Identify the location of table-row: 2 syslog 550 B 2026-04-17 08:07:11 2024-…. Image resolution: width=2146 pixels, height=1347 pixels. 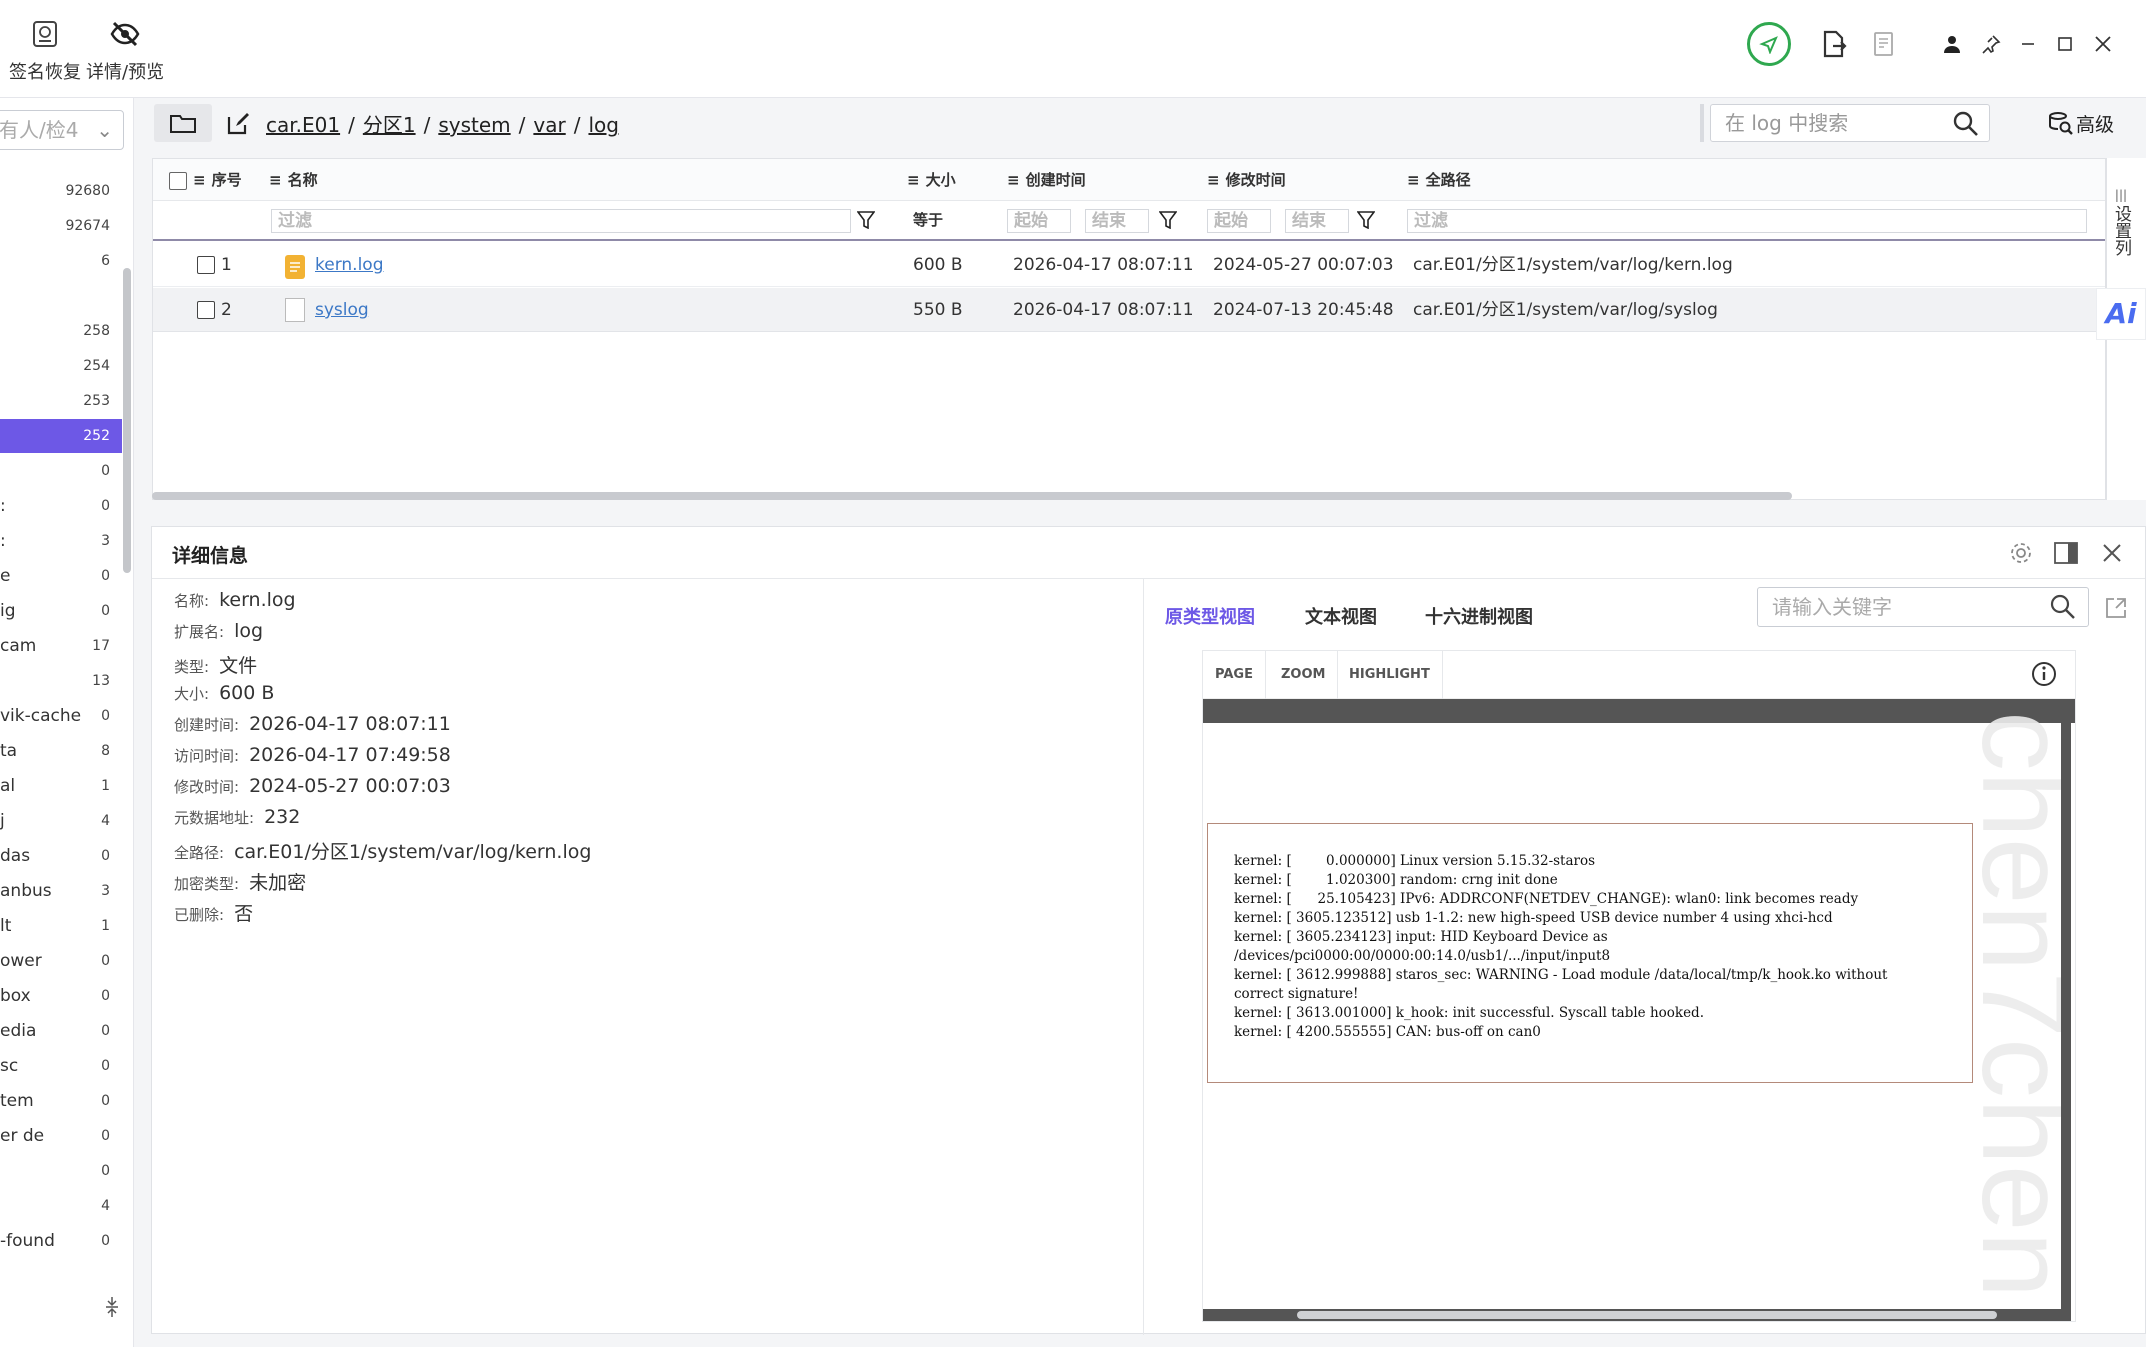
(1129, 310).